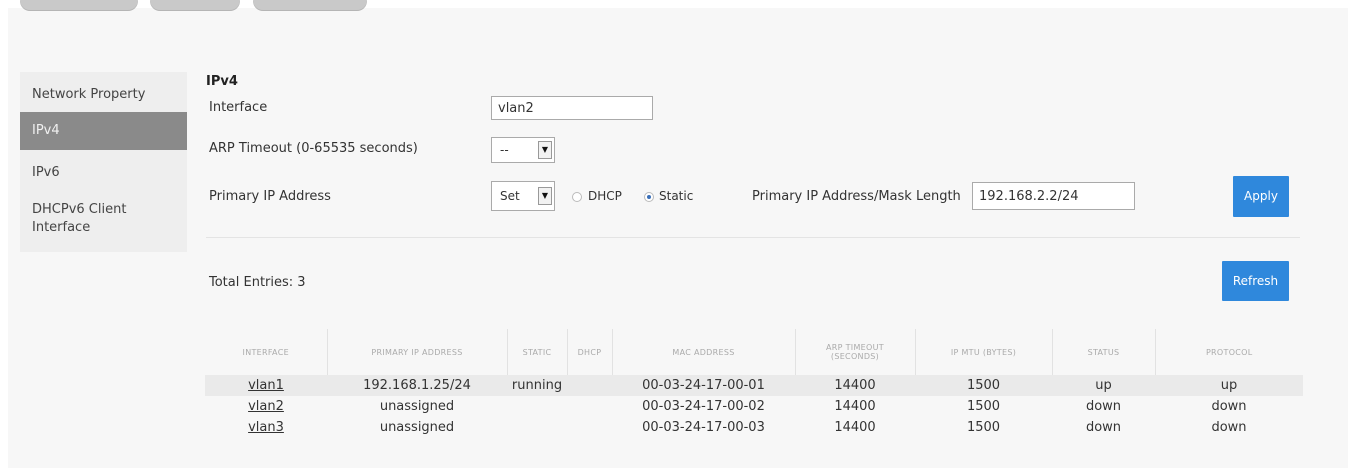 The width and height of the screenshot is (1350, 468). Describe the element at coordinates (313, 148) in the screenshot. I see `arp-timeout-label: ARP Timeout (0-65535 seconds)` at that location.